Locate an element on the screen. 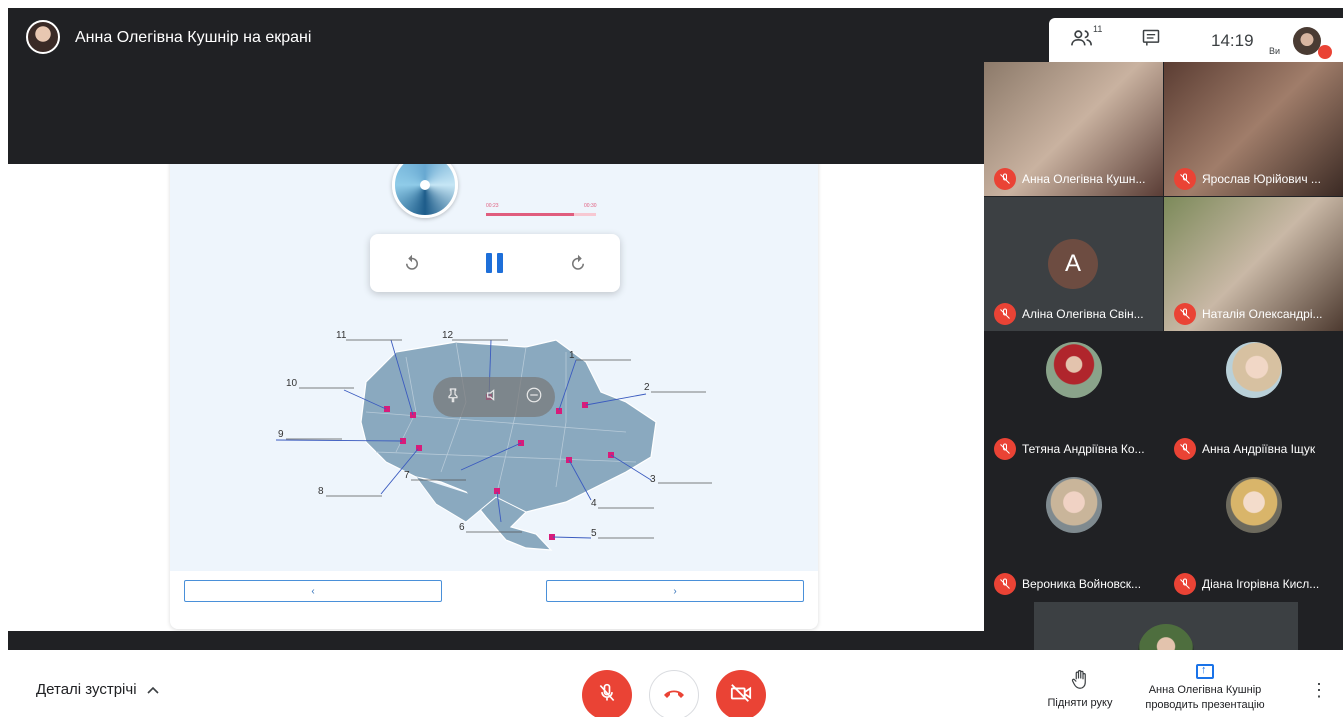  camera-toggle-button is located at coordinates (741, 693).